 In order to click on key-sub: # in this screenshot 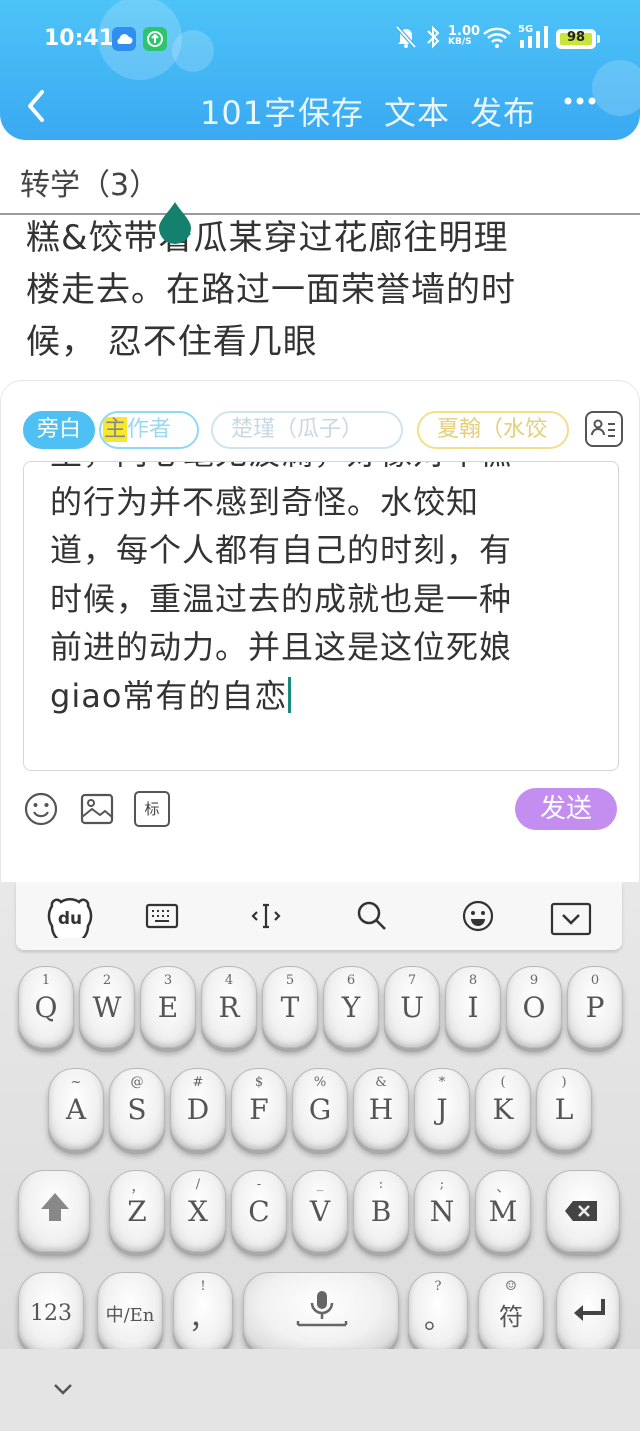, I will do `click(198, 1082)`.